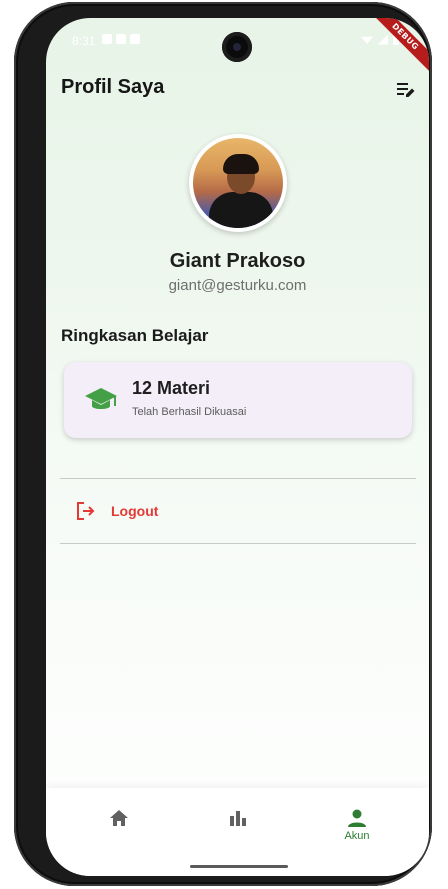  I want to click on materi-count: 12 Materi, so click(171, 388).